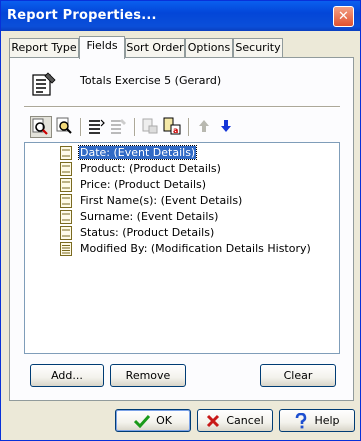 The width and height of the screenshot is (361, 441). What do you see at coordinates (182, 107) in the screenshot?
I see `divider` at bounding box center [182, 107].